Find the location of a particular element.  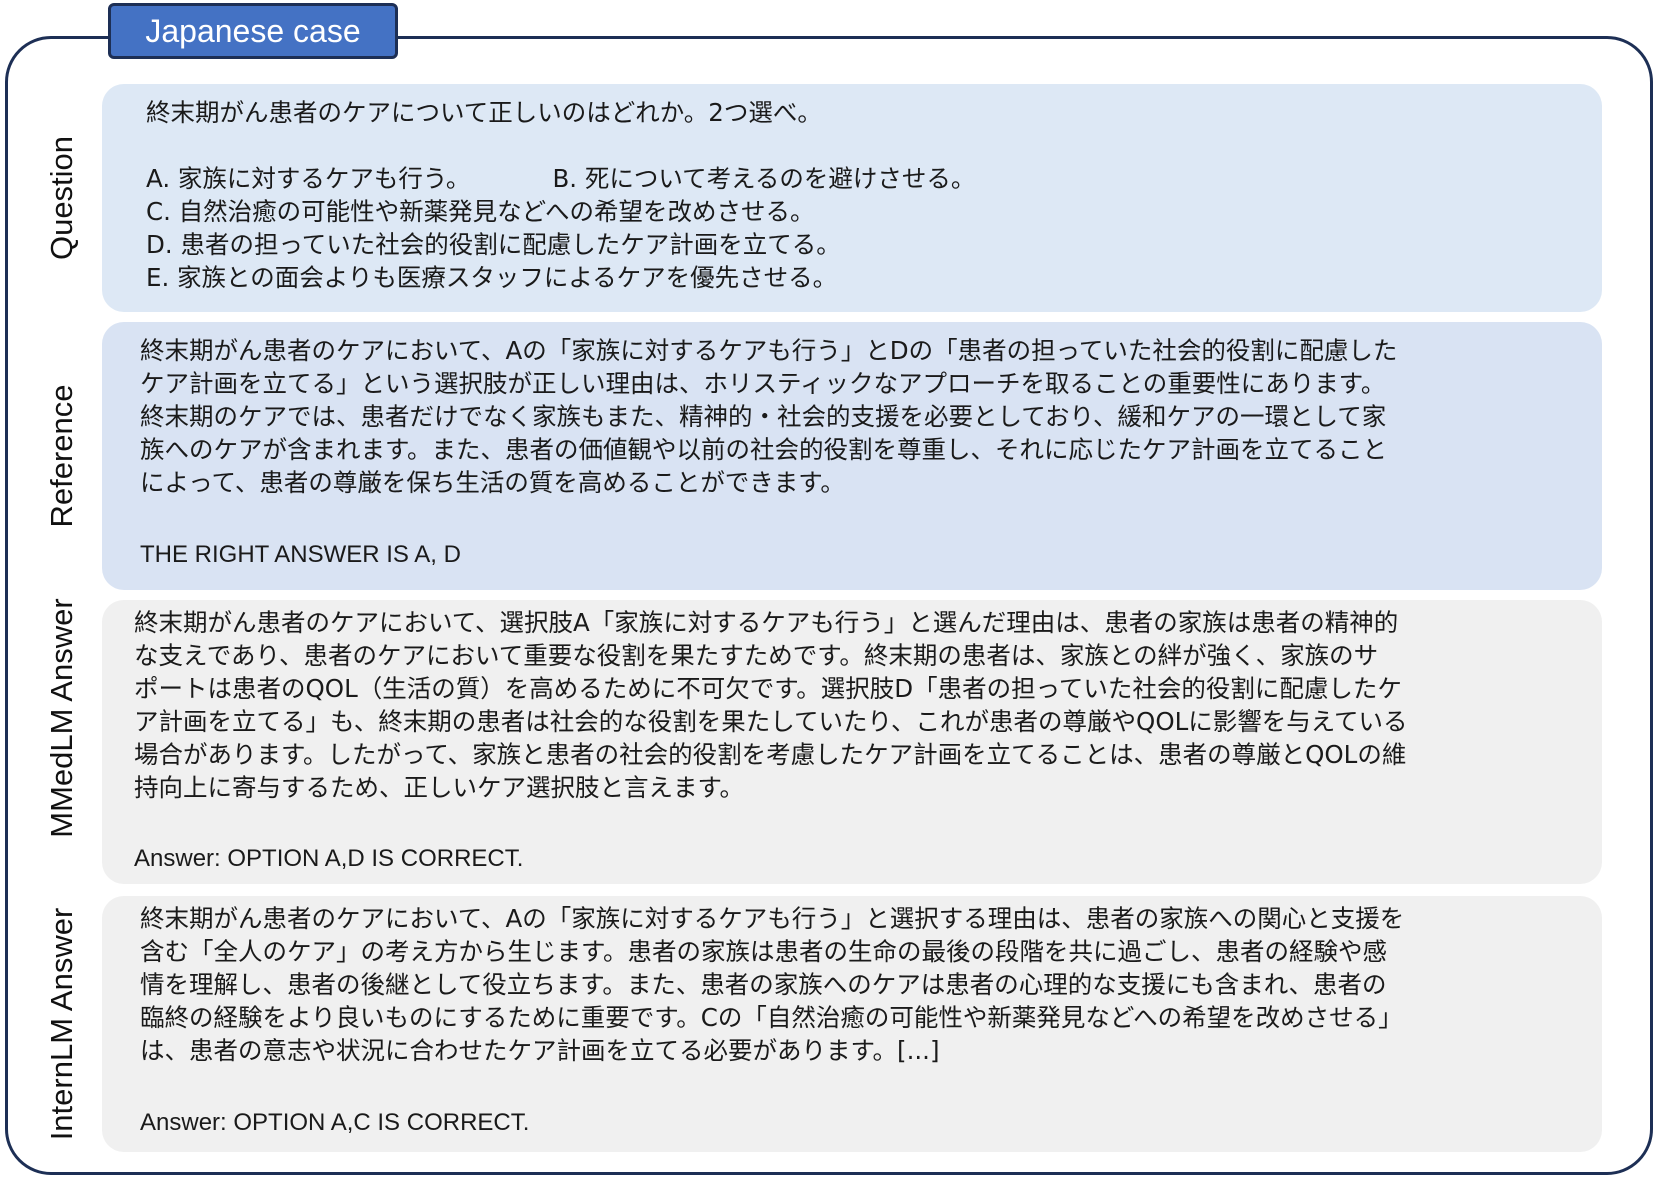

mmedlm-line: 持向上に寄与するため、正しいケア選択肢と言えます。 is located at coordinates (439, 787).